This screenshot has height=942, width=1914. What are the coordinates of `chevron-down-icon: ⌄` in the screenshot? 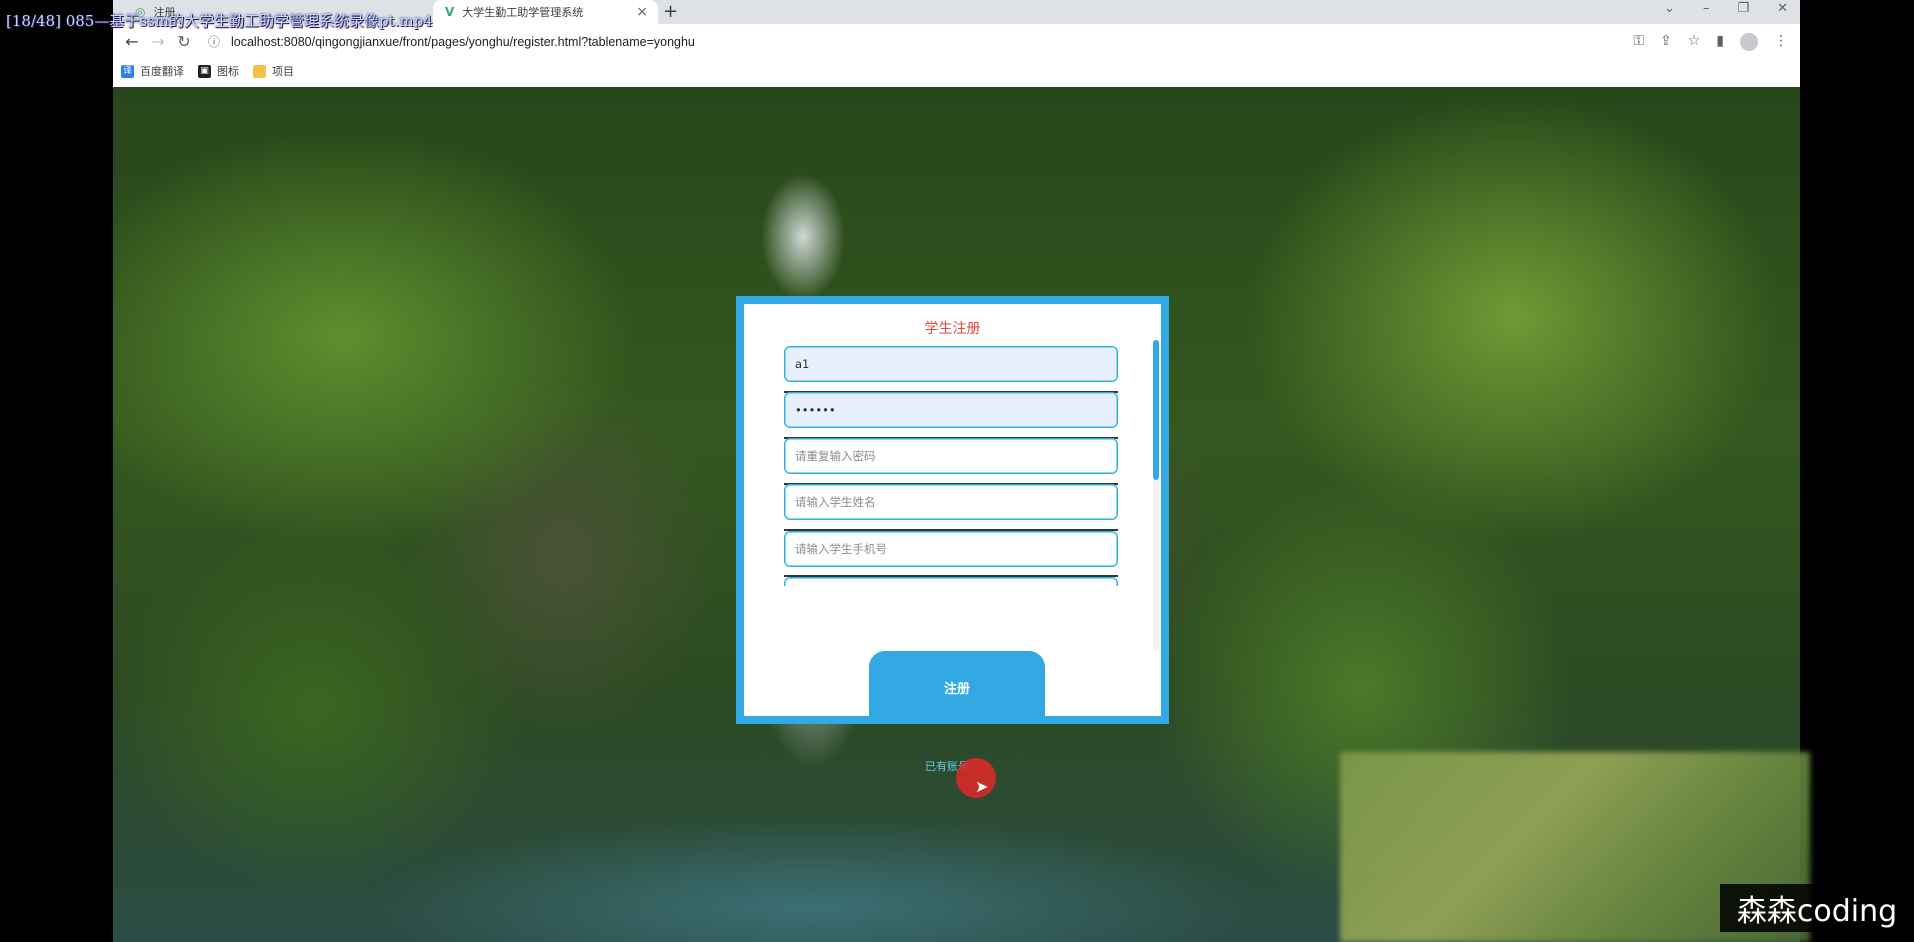 It's located at (1669, 8).